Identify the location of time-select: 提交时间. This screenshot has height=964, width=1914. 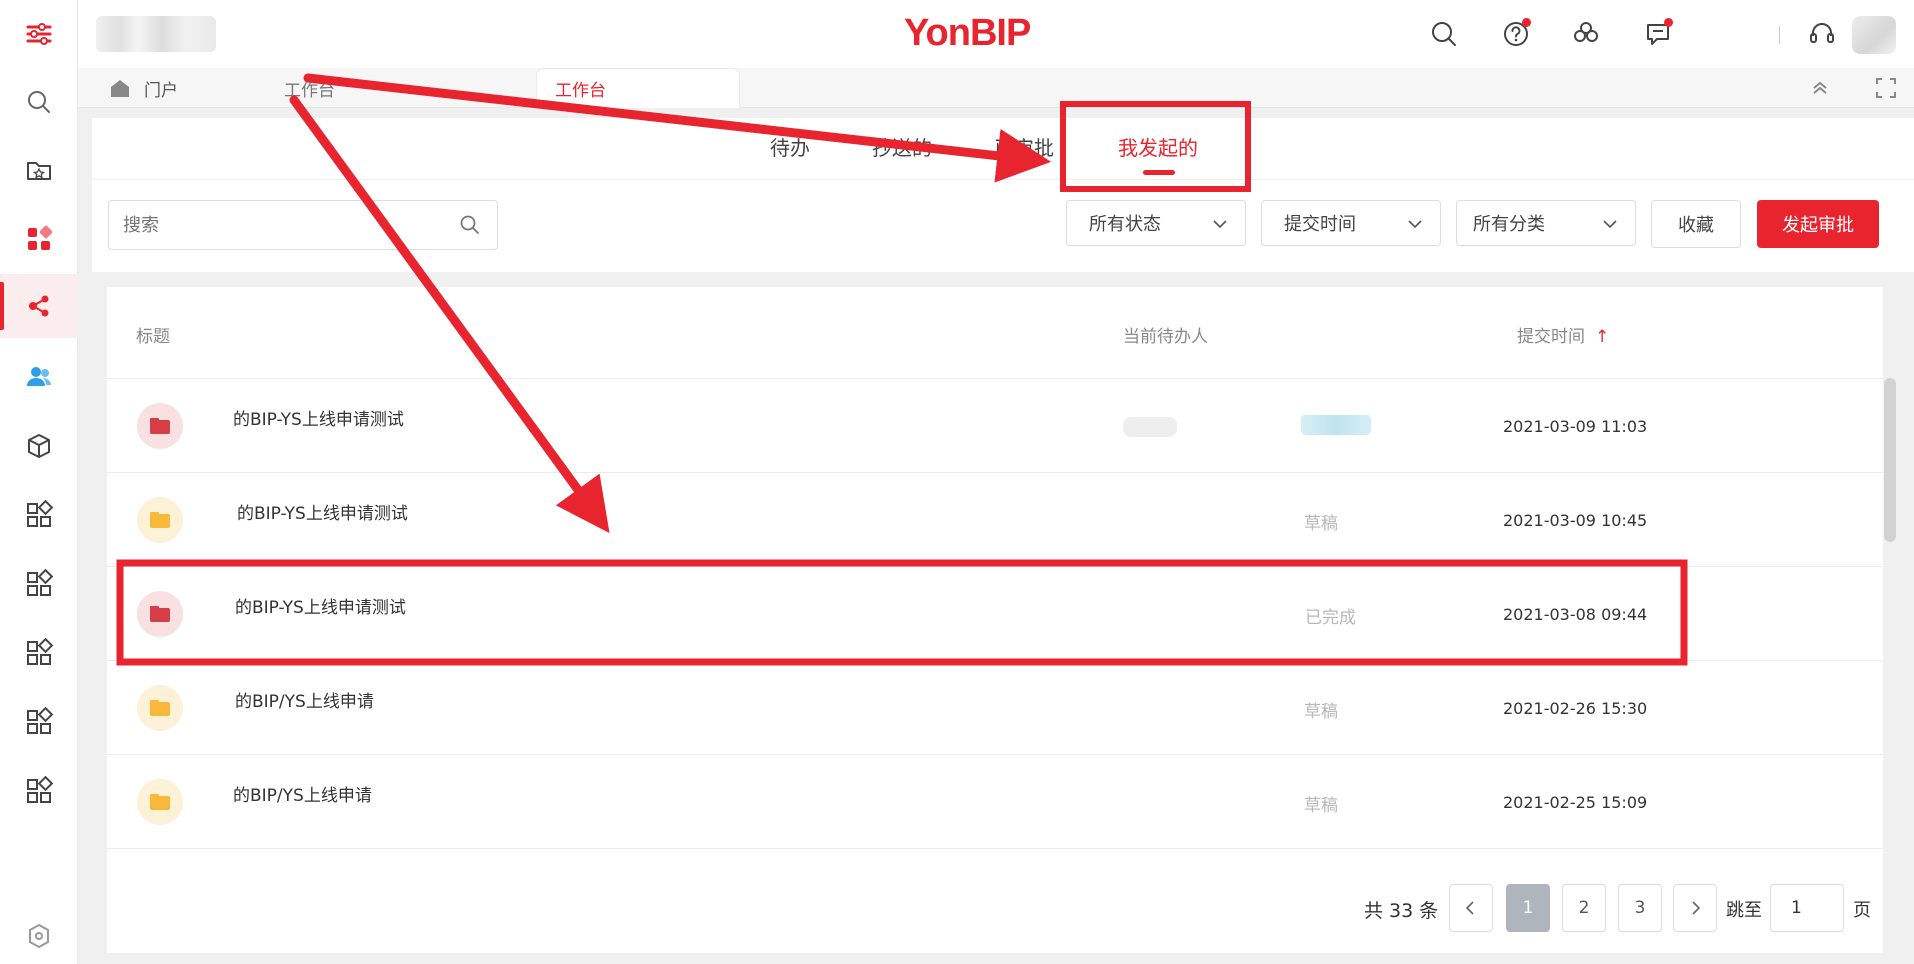
(1351, 223).